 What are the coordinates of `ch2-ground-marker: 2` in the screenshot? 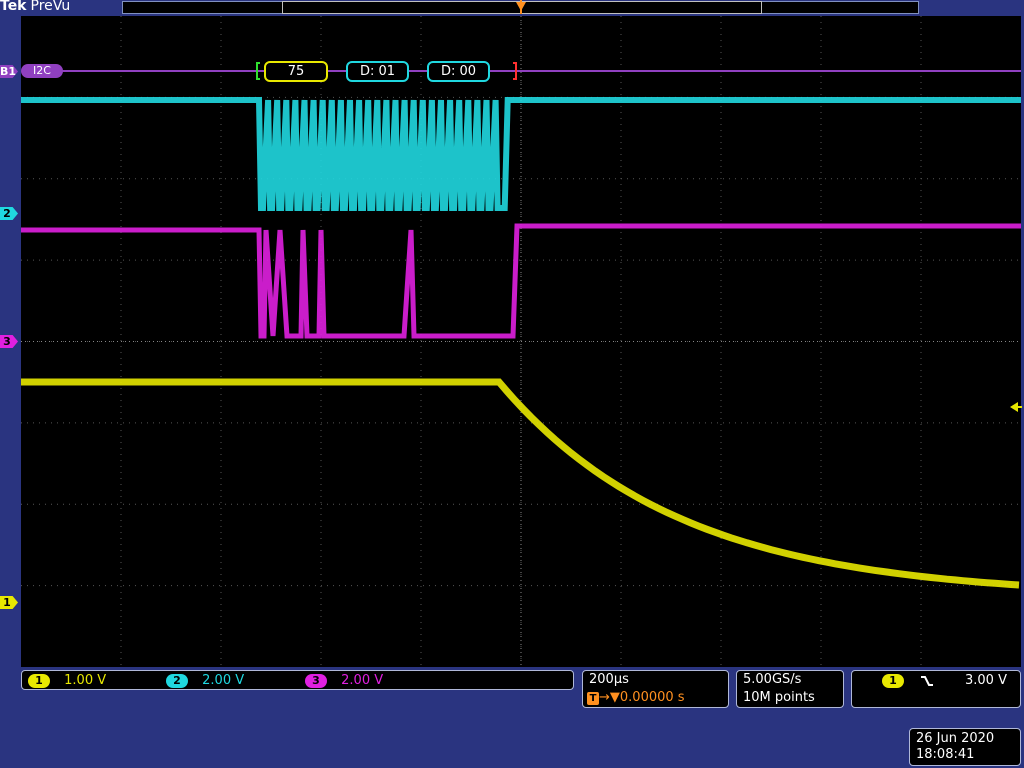 It's located at (9, 213).